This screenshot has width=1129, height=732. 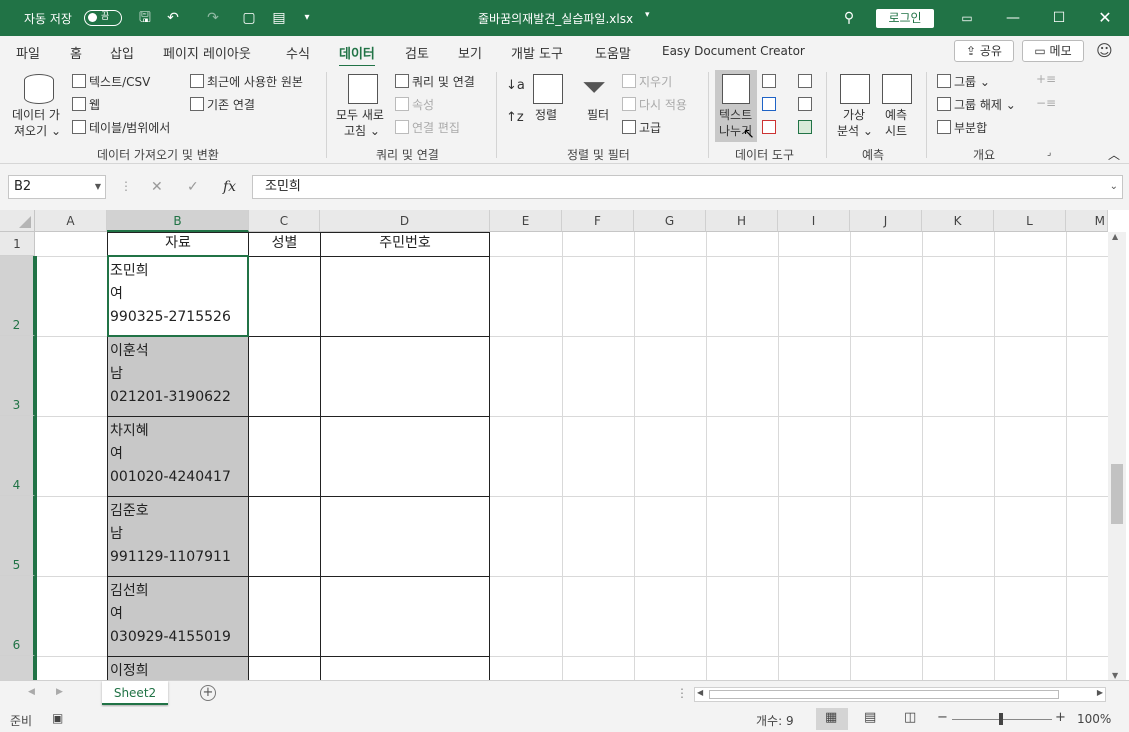 I want to click on row-header-2: 2, so click(x=17, y=296).